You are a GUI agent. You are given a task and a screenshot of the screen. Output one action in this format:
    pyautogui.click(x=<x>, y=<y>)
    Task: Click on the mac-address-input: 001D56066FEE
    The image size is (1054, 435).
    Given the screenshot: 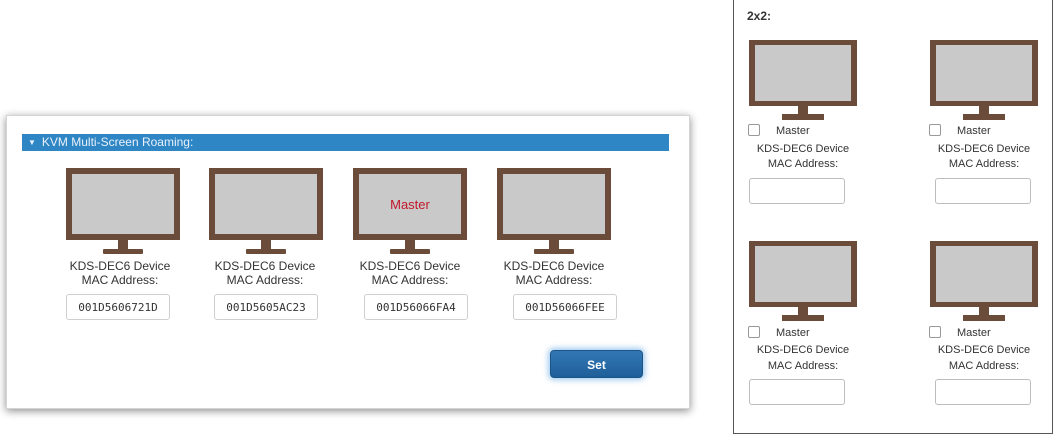 What is the action you would take?
    pyautogui.click(x=565, y=307)
    